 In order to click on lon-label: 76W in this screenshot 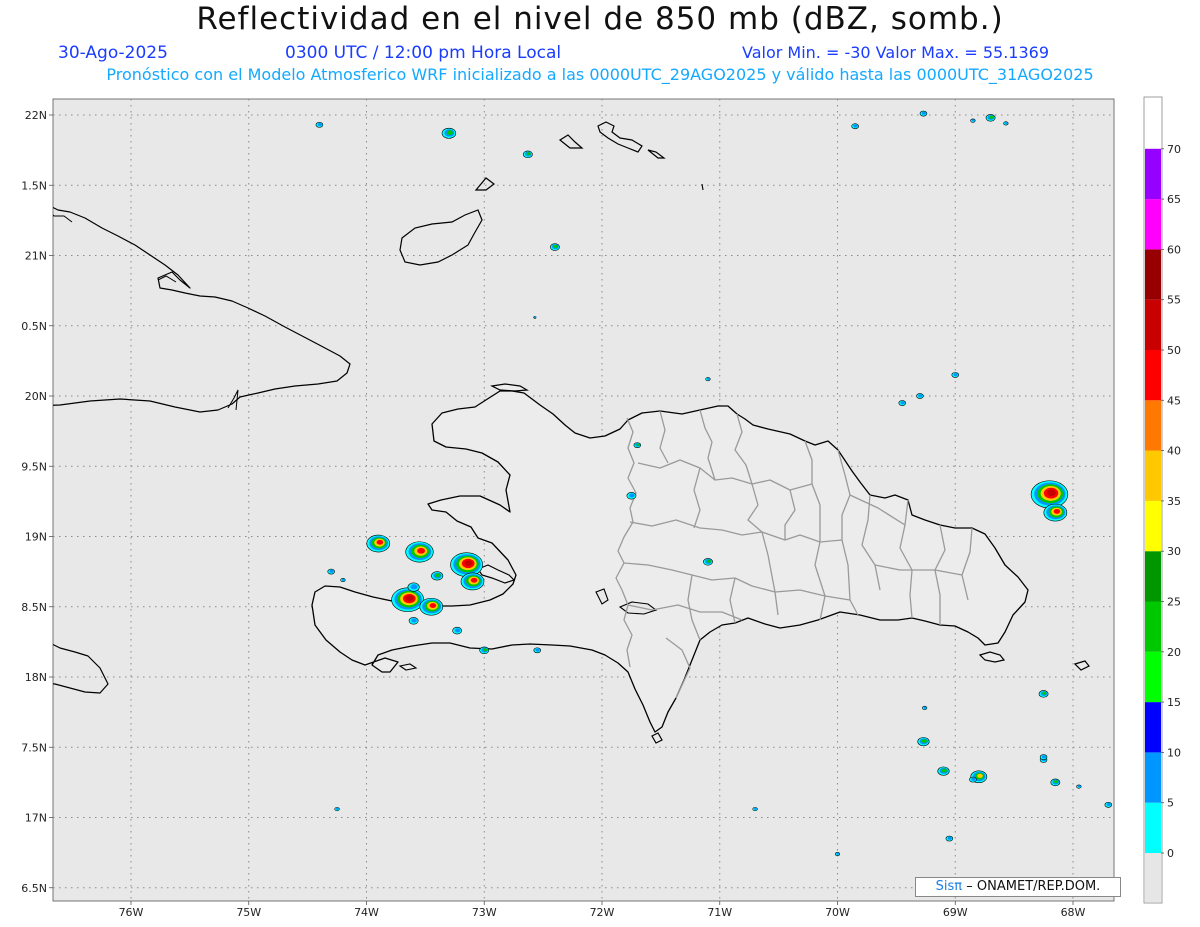, I will do `click(131, 912)`.